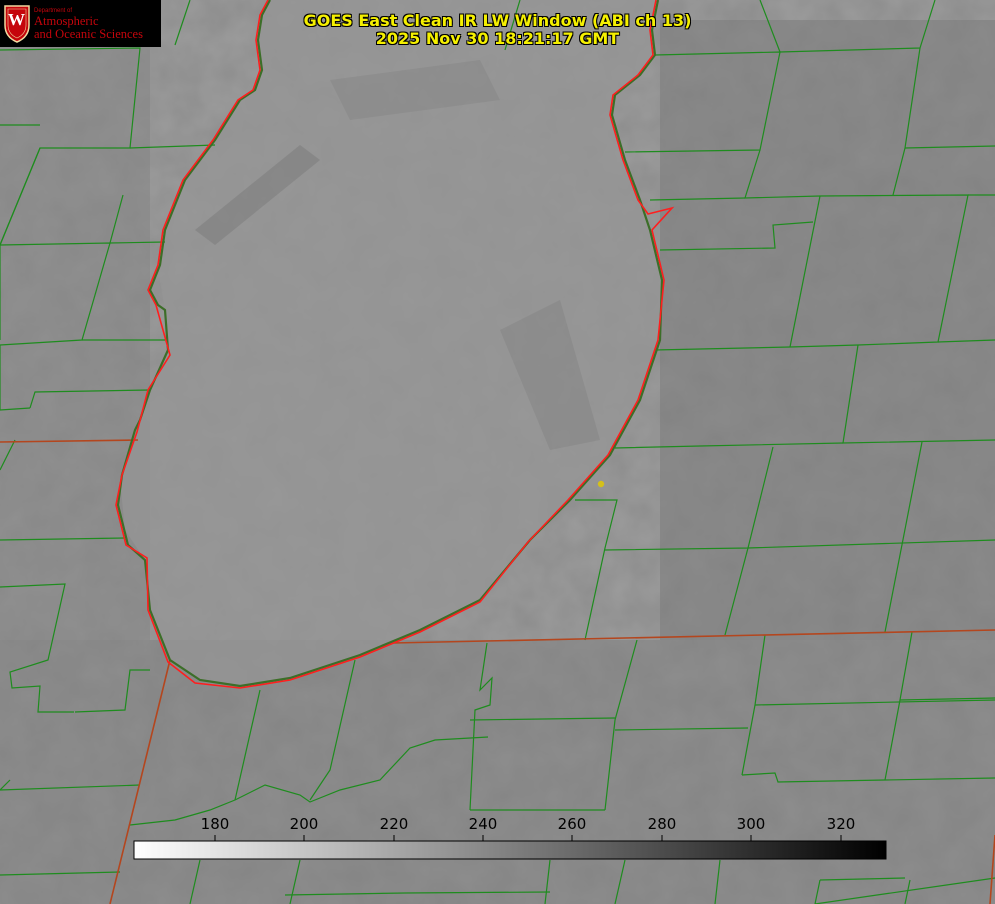 The height and width of the screenshot is (904, 995). I want to click on colorbar-tick-label: 280, so click(662, 824).